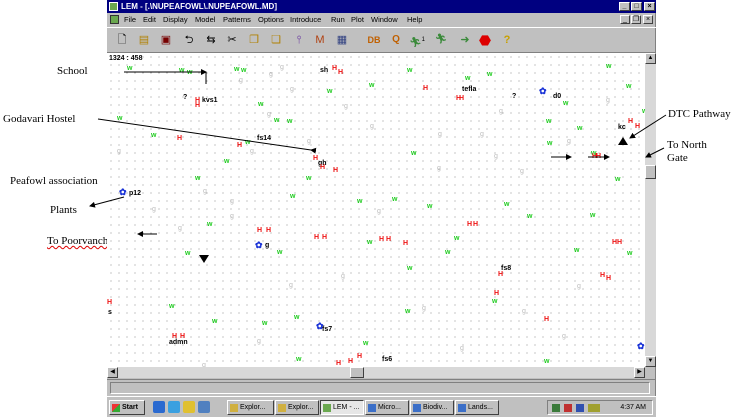 This screenshot has height=417, width=748. What do you see at coordinates (381, 6) in the screenshot?
I see `title-bar: LEM - [.\NUPEAFOWL\.NUPEAFOWL.MD] _ □ ×` at bounding box center [381, 6].